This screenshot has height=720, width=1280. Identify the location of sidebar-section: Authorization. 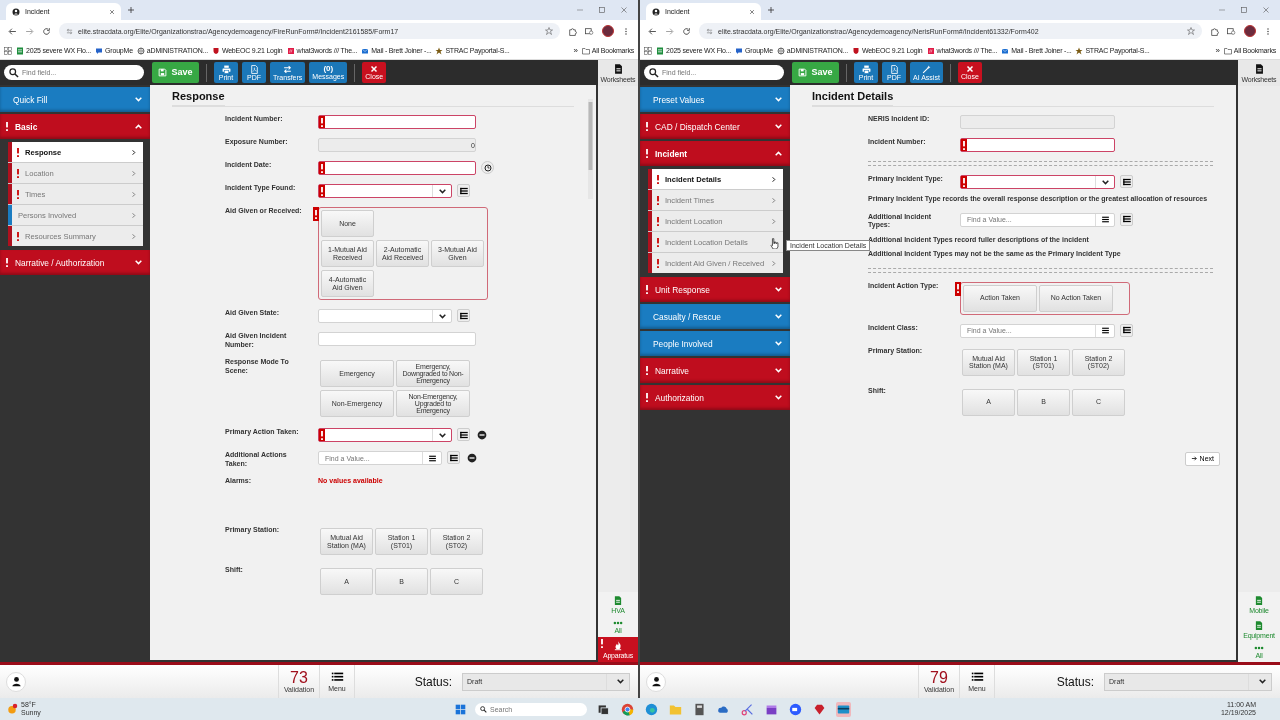
(715, 397).